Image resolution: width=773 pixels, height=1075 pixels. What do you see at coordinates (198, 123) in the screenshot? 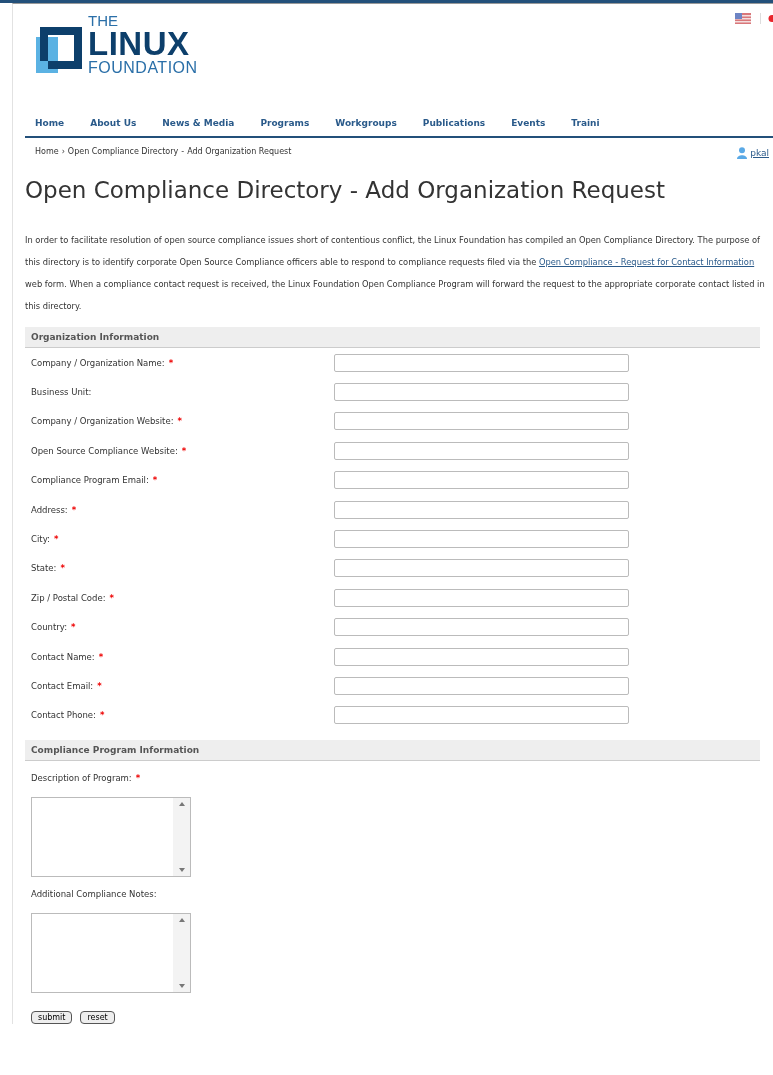
I see `nav-link: News & Media` at bounding box center [198, 123].